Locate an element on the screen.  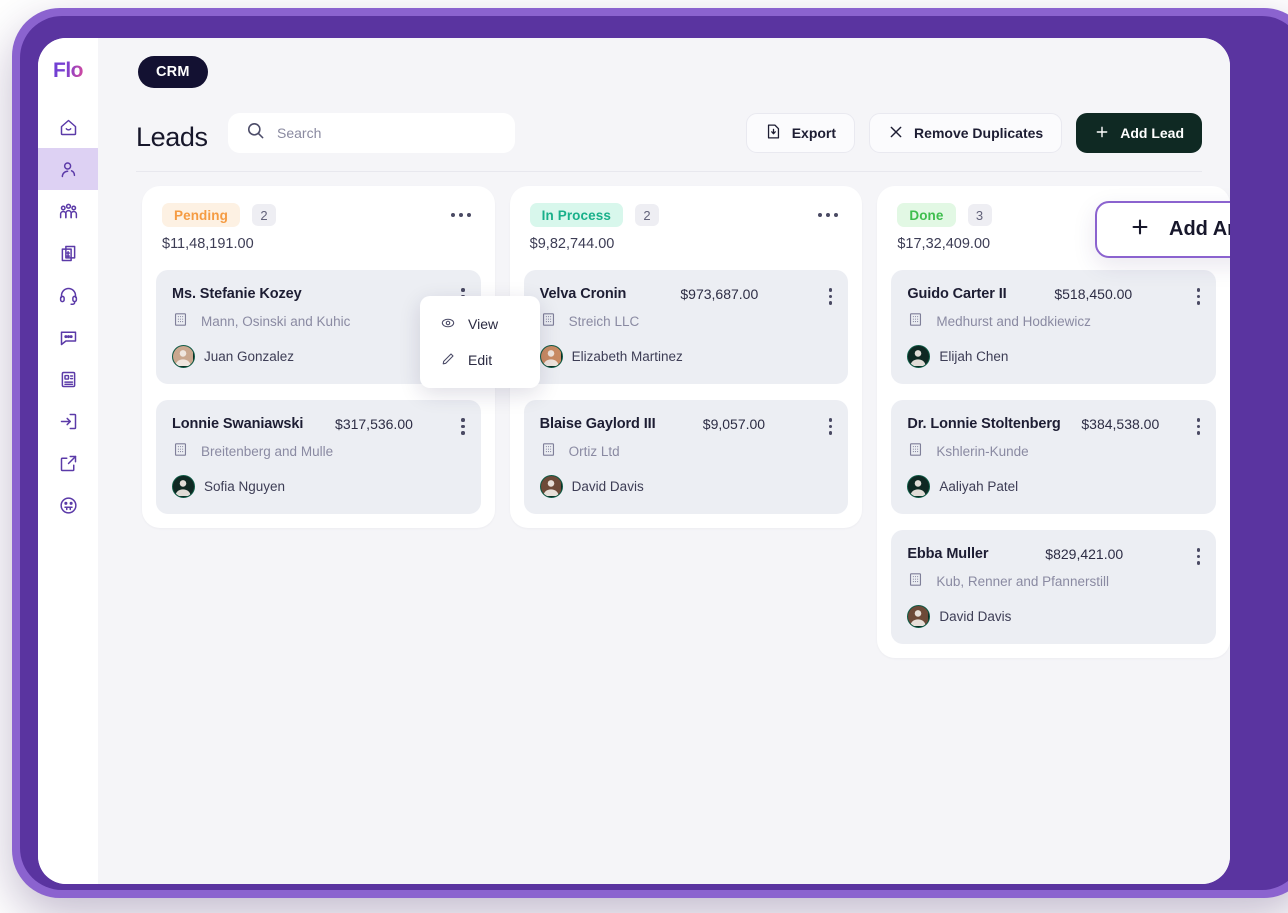
add-another-status-button: Add Another Status is located at coordinates (1162, 229).